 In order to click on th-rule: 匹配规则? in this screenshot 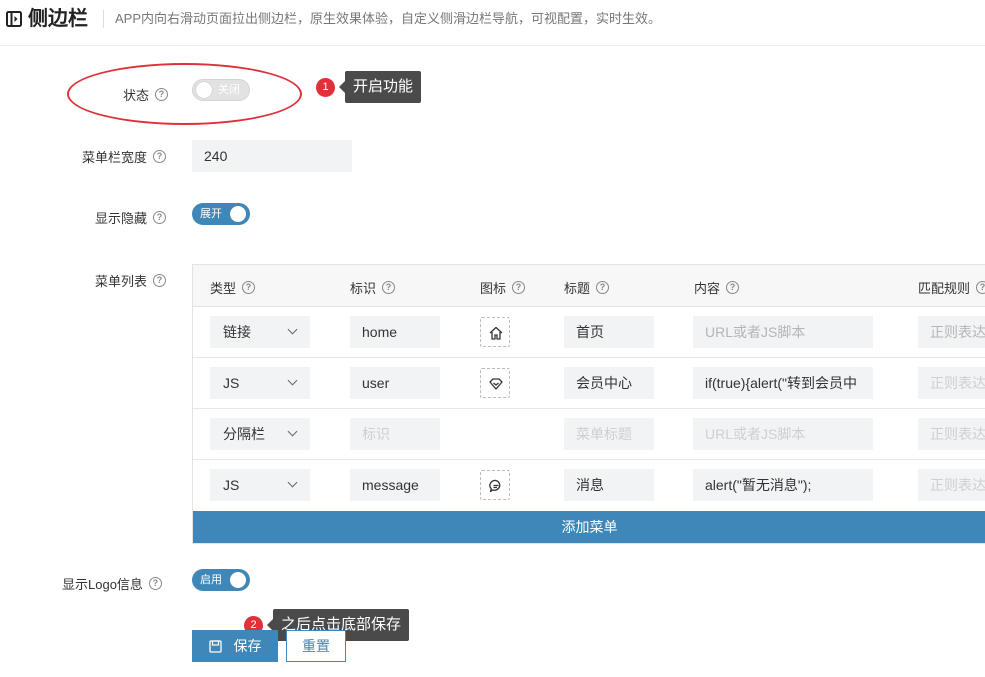, I will do `click(951, 287)`.